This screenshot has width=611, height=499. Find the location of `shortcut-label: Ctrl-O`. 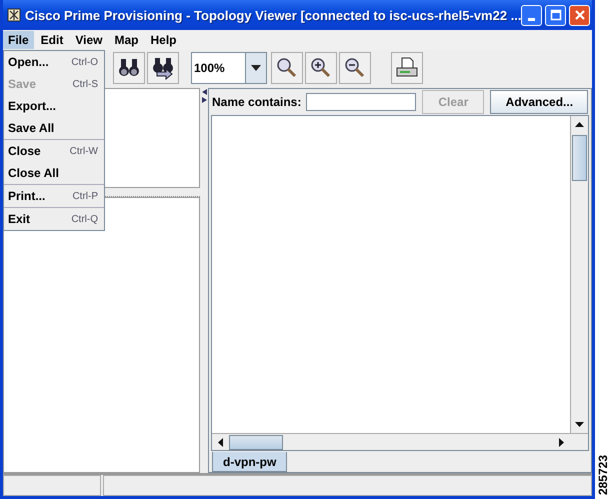

shortcut-label: Ctrl-O is located at coordinates (84, 62).